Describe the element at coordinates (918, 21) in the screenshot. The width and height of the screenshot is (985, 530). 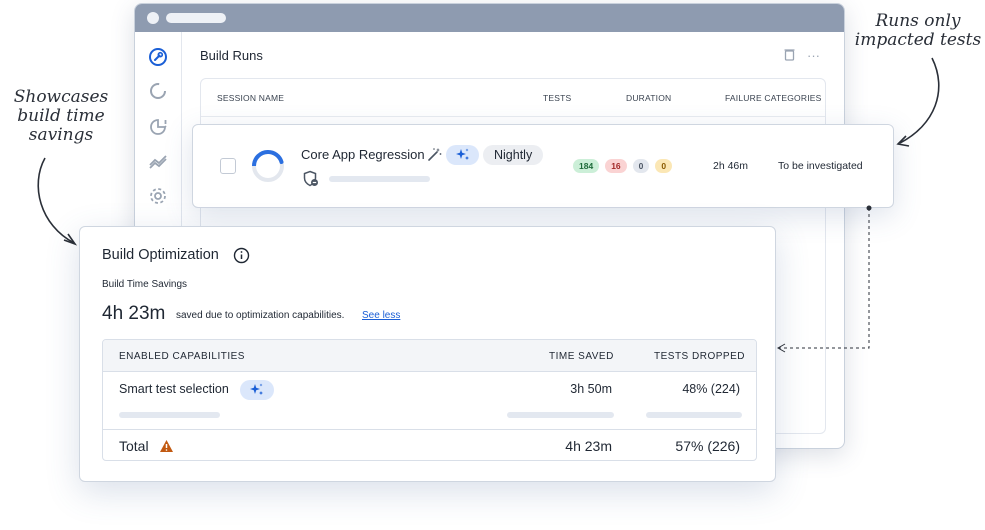
I see `annotation-line: Runs only` at that location.